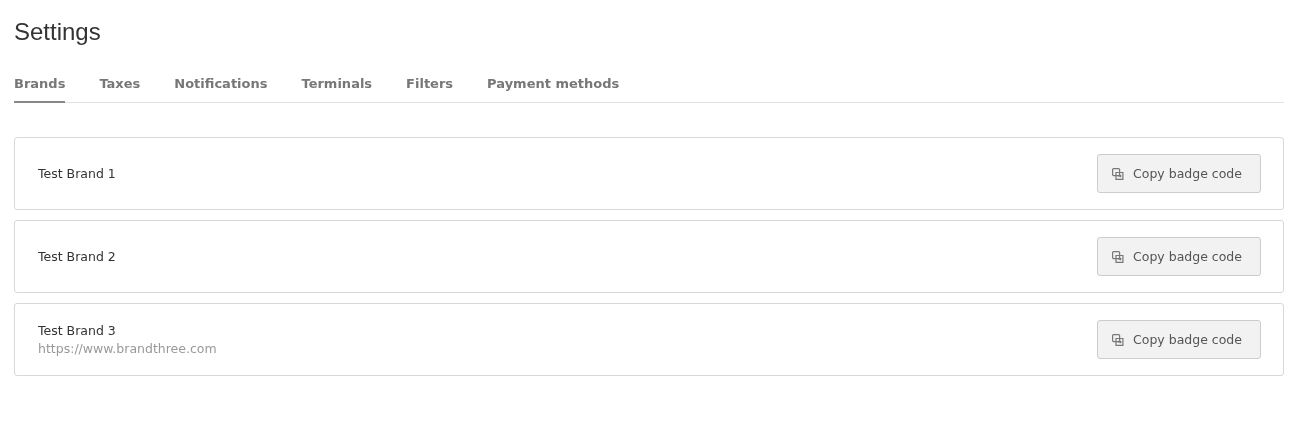 This screenshot has height=421, width=1301. Describe the element at coordinates (127, 348) in the screenshot. I see `brand-url: https://www.brandthree.com` at that location.